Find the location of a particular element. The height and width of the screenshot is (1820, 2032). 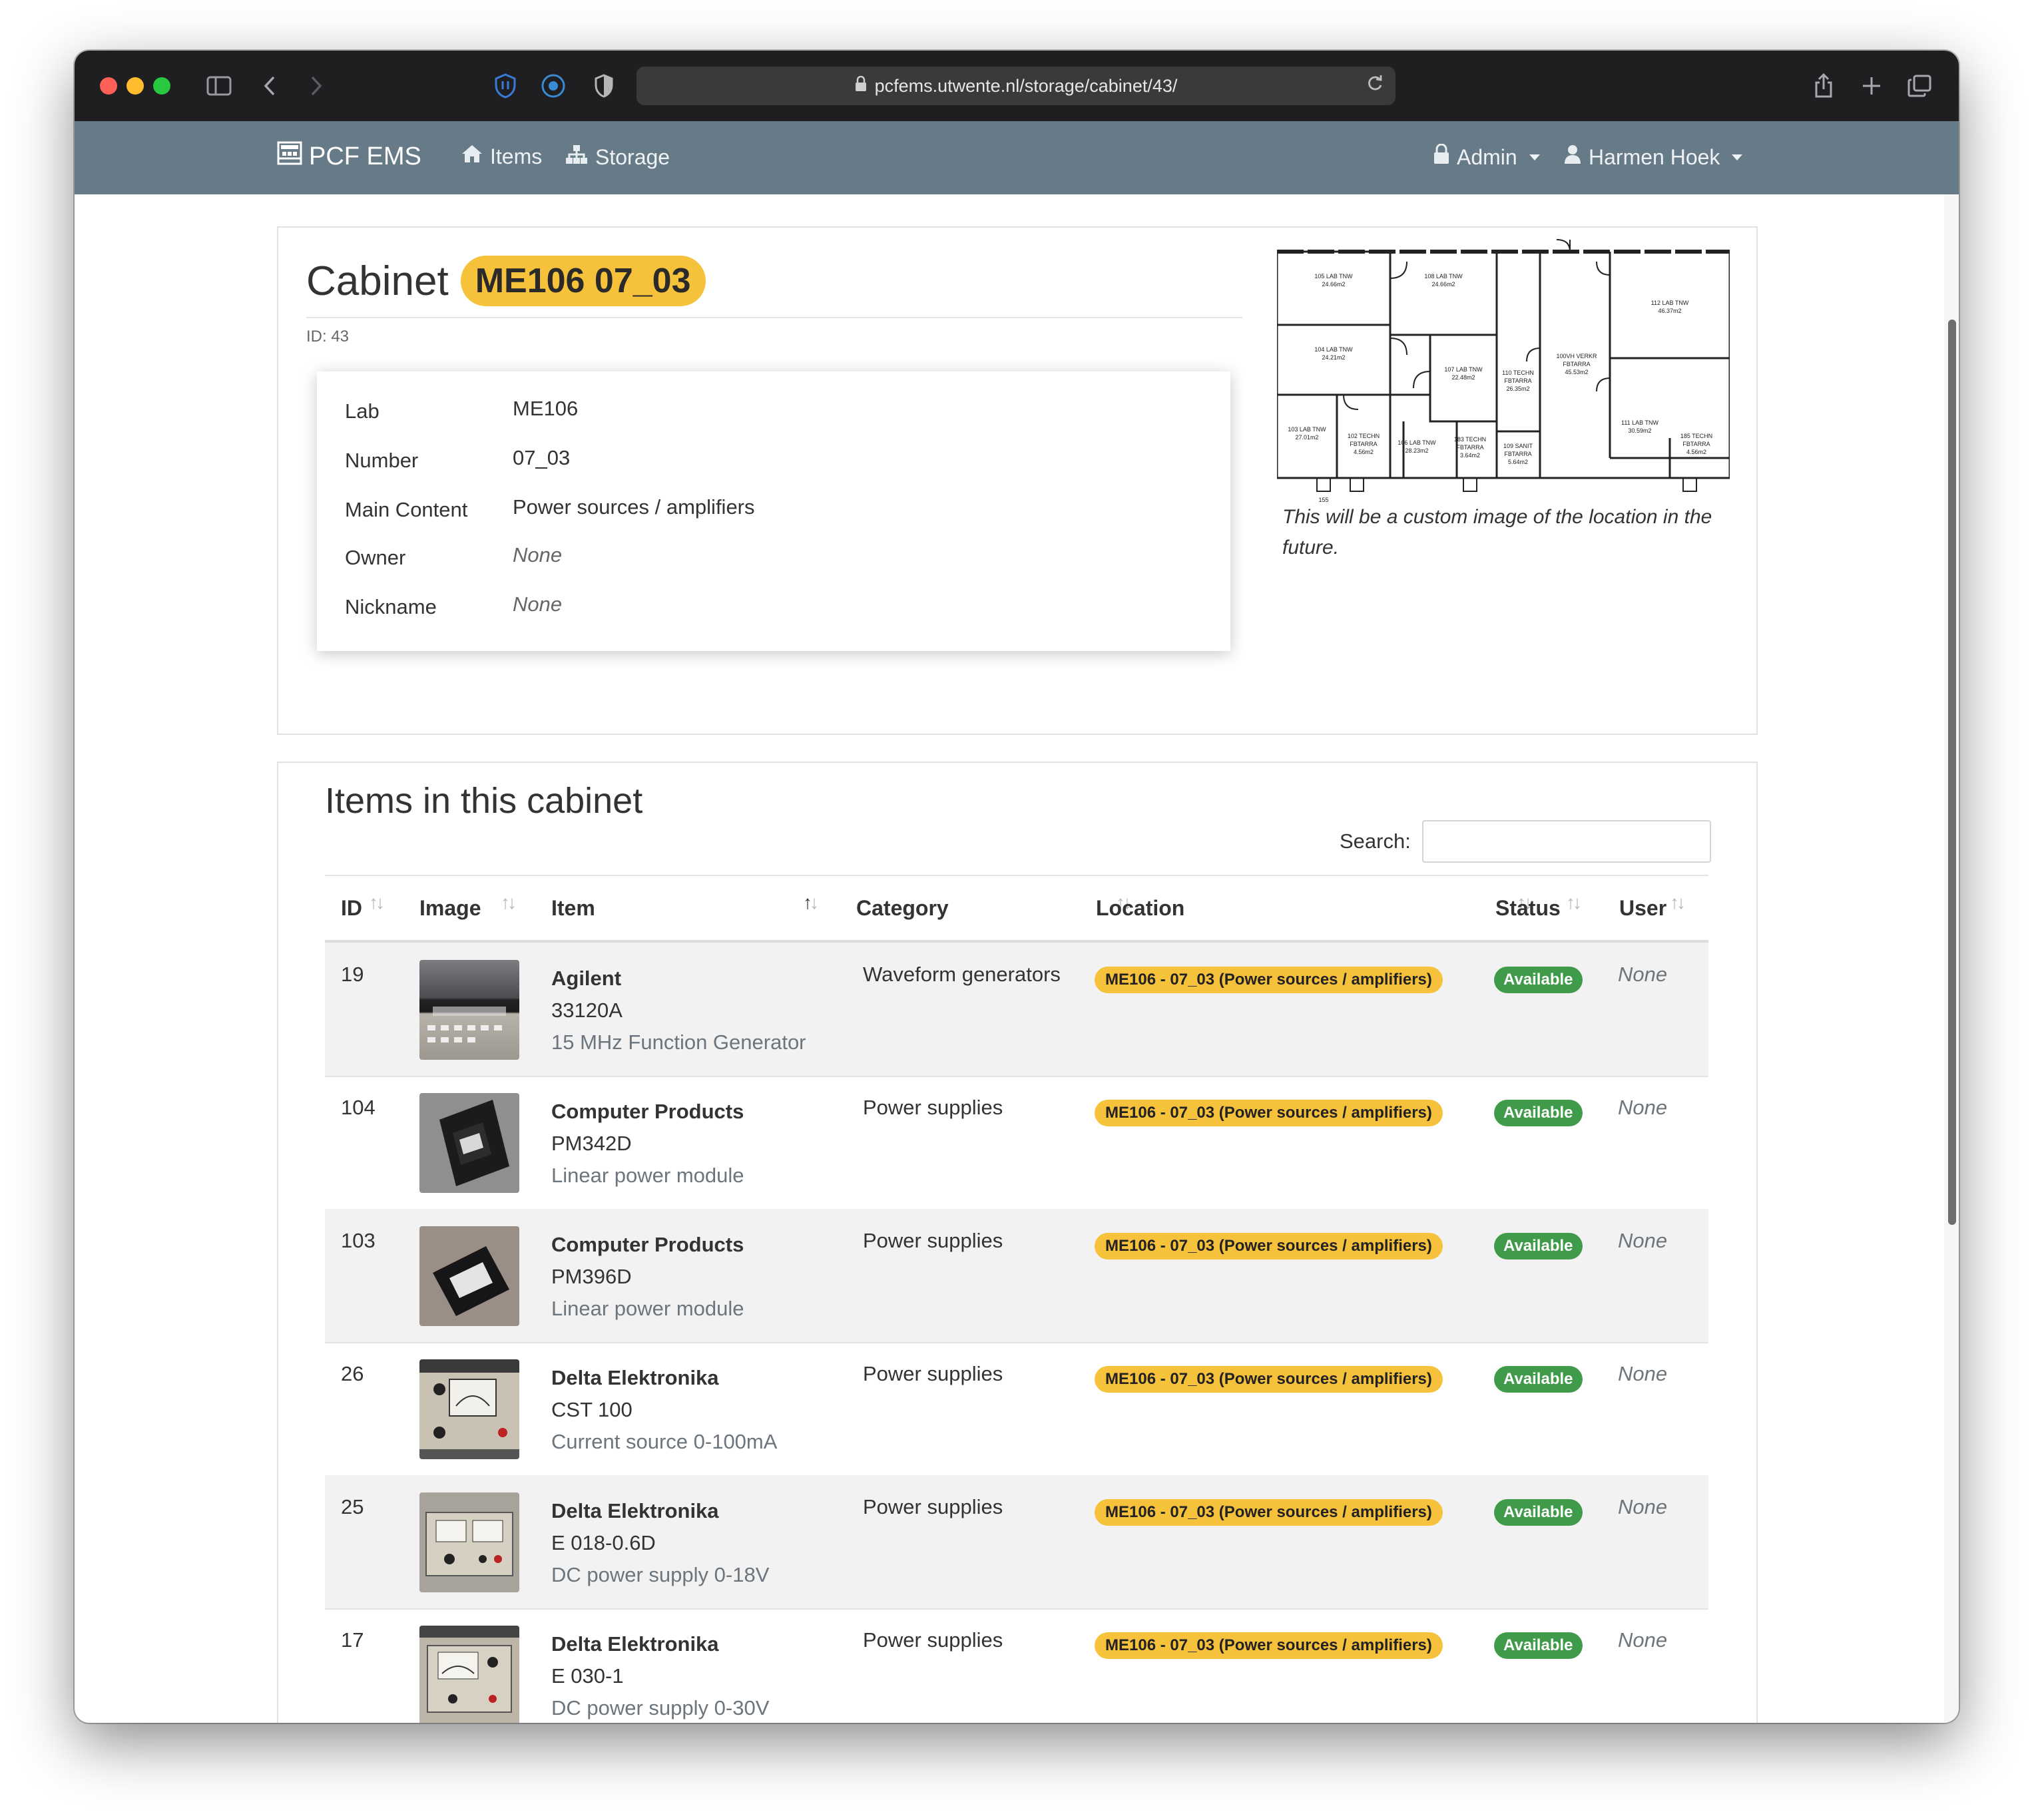

item-model: E 018-0.6D is located at coordinates (603, 1542).